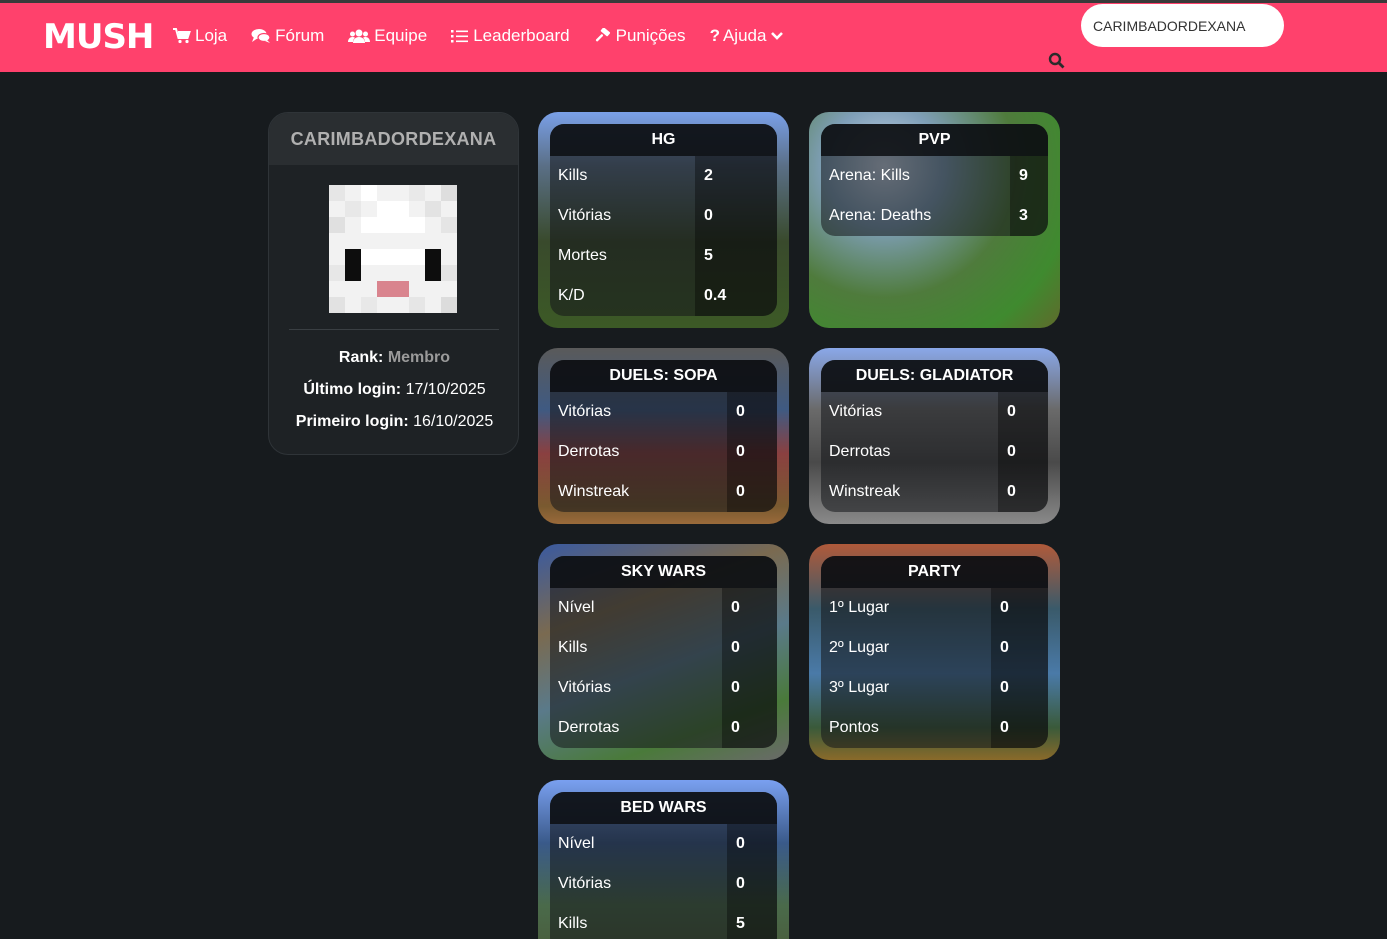  Describe the element at coordinates (869, 175) in the screenshot. I see `stat-label: Arena: Kills` at that location.